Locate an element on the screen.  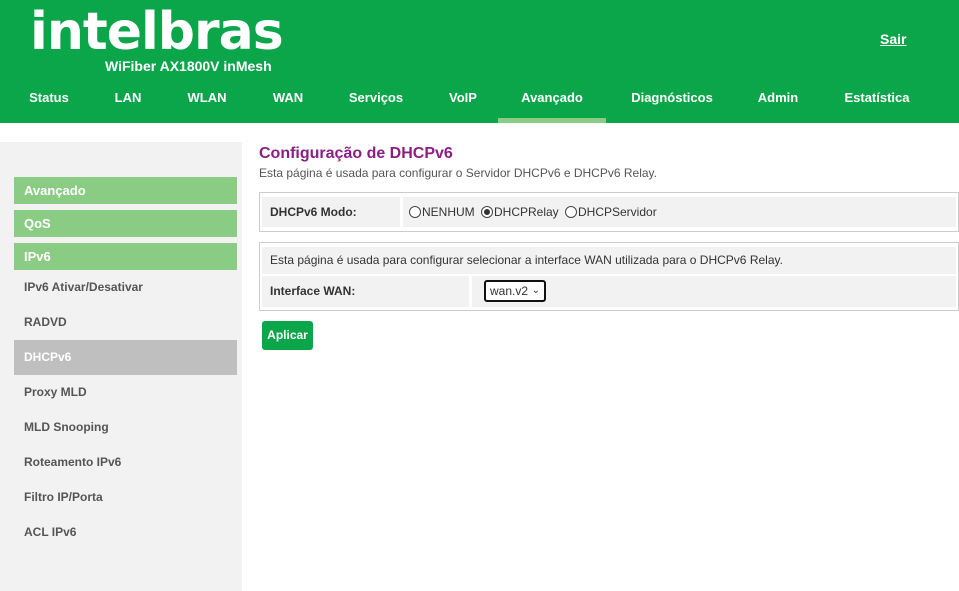
sidebar-item-ipv6-ativar: IPv6 Ativar/Desativar is located at coordinates (125, 287).